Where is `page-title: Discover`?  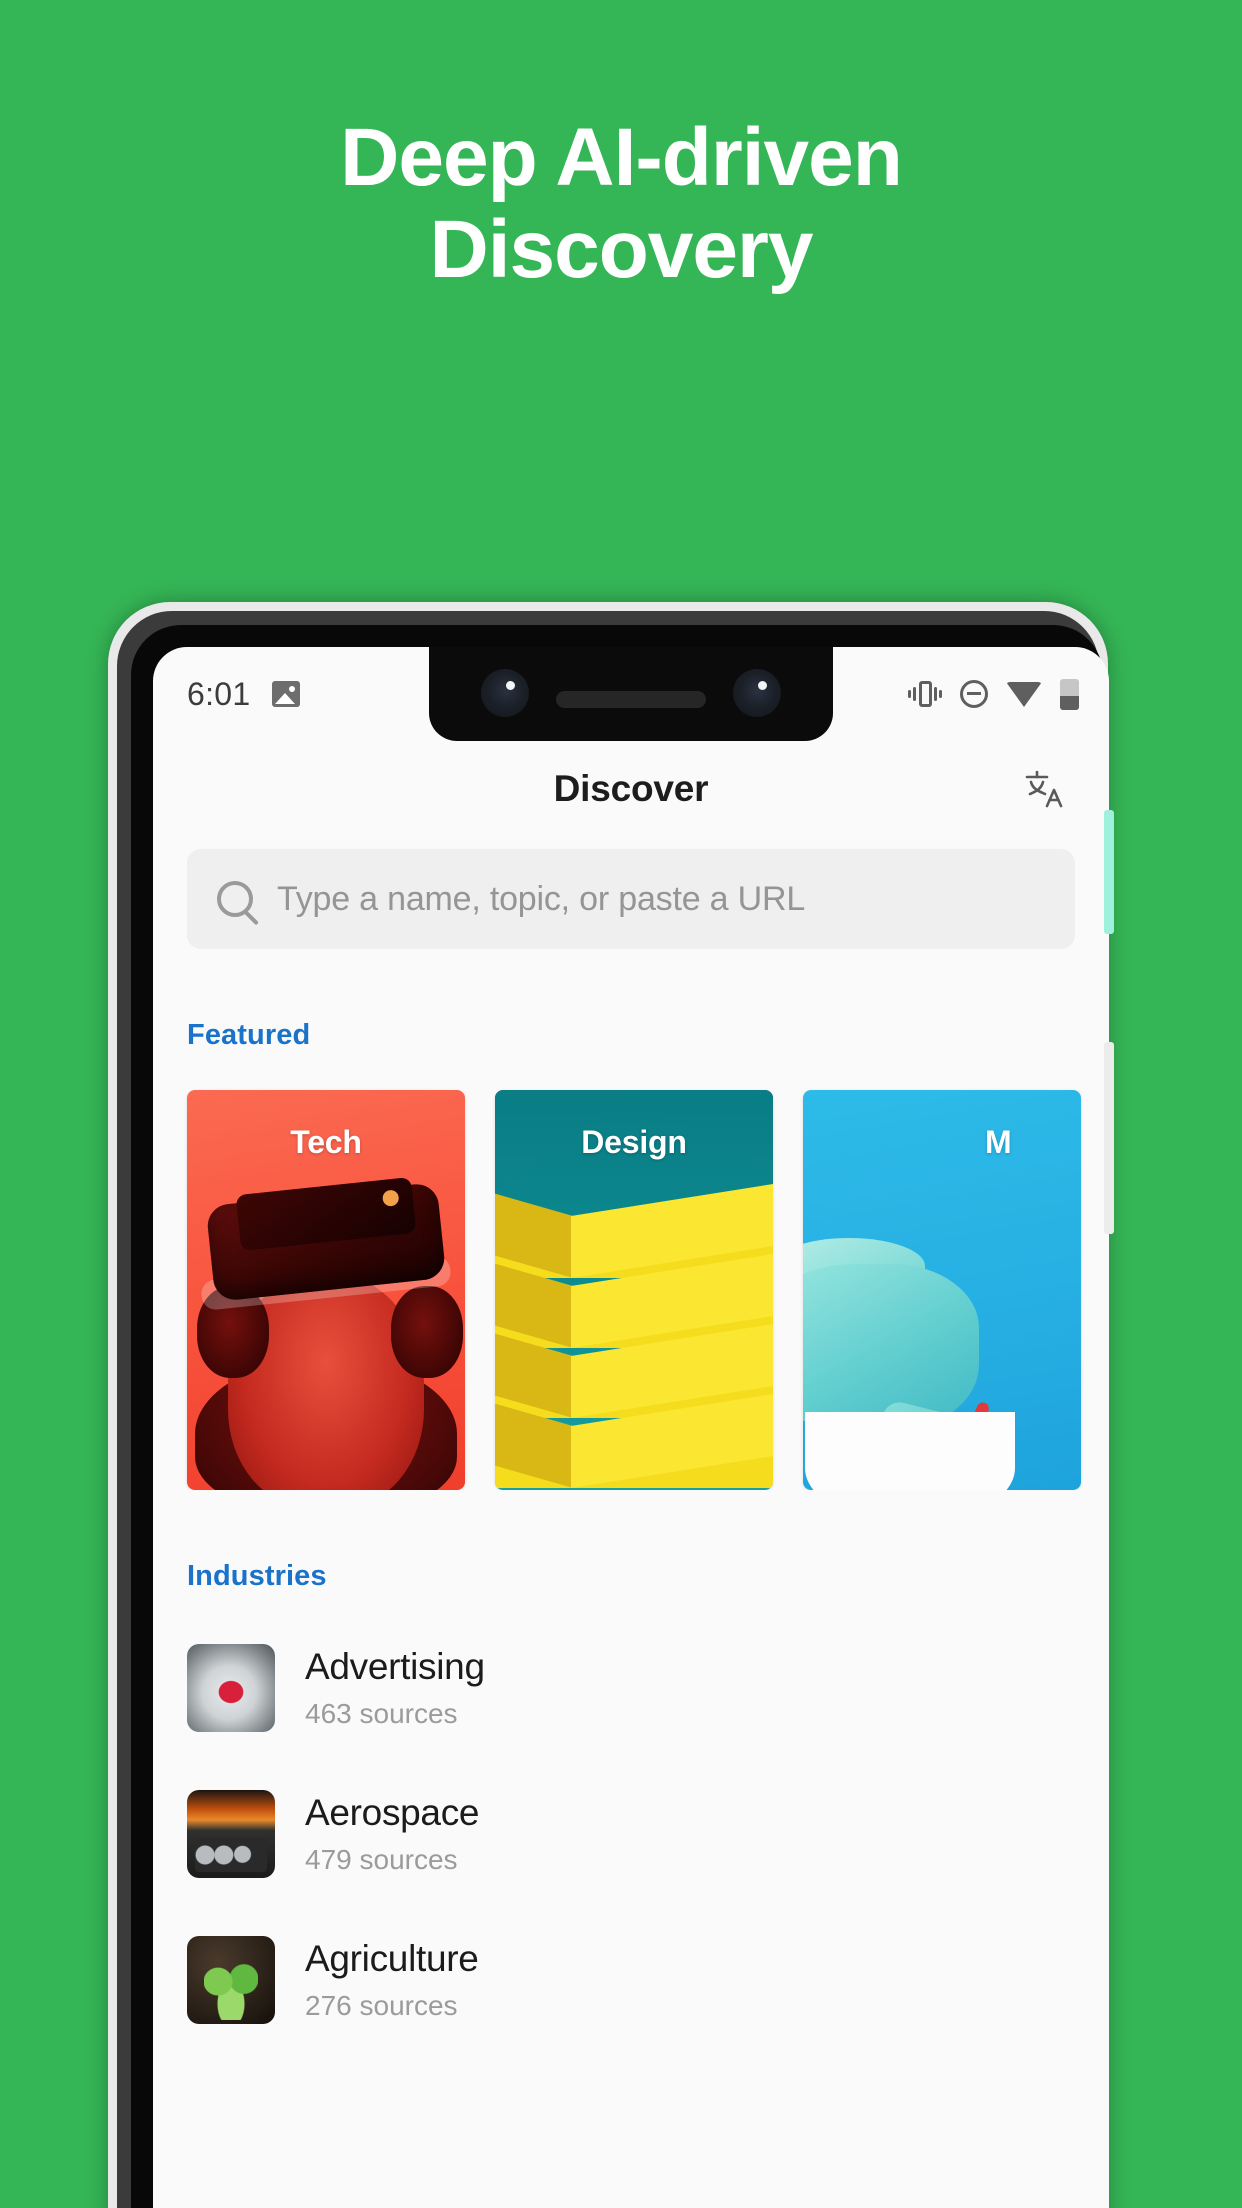
page-title: Discover is located at coordinates (631, 788).